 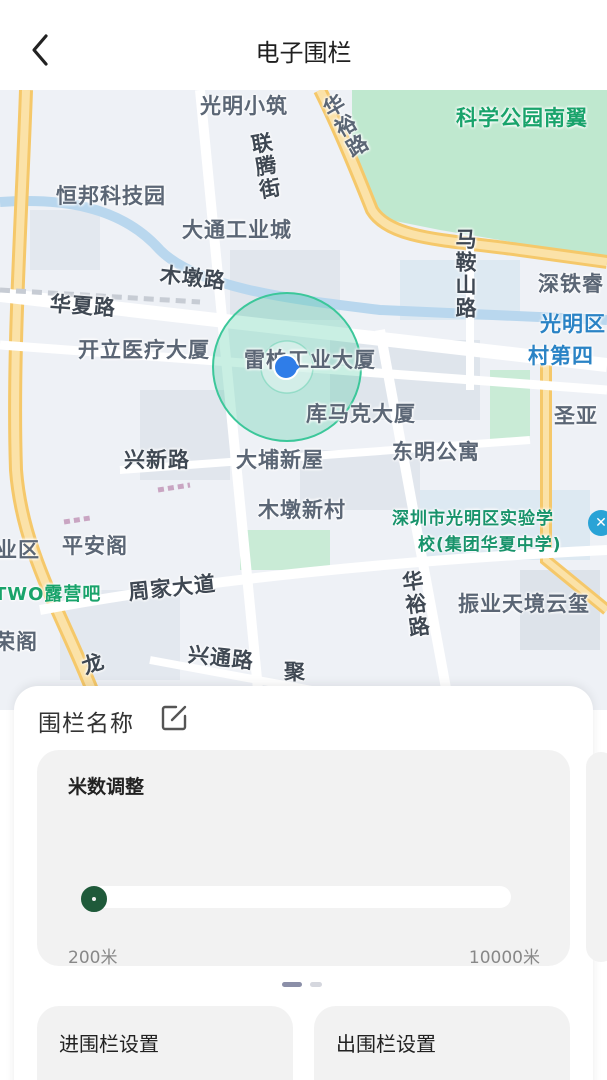 What do you see at coordinates (157, 460) in the screenshot?
I see `map-label: 兴新路` at bounding box center [157, 460].